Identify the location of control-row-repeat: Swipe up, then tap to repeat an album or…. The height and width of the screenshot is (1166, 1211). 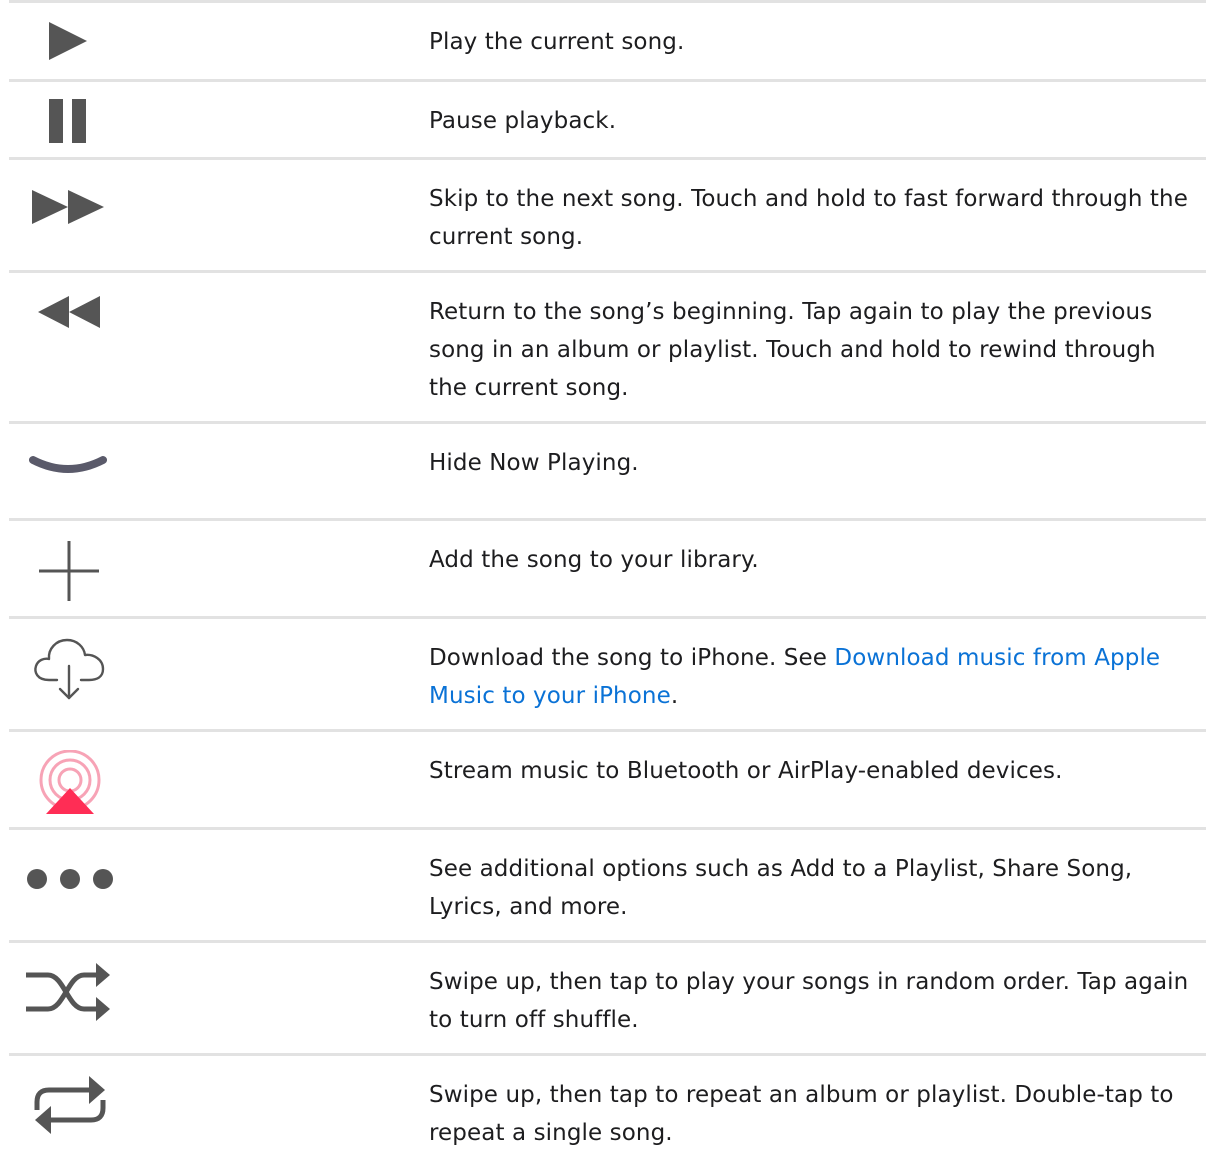
(607, 1110).